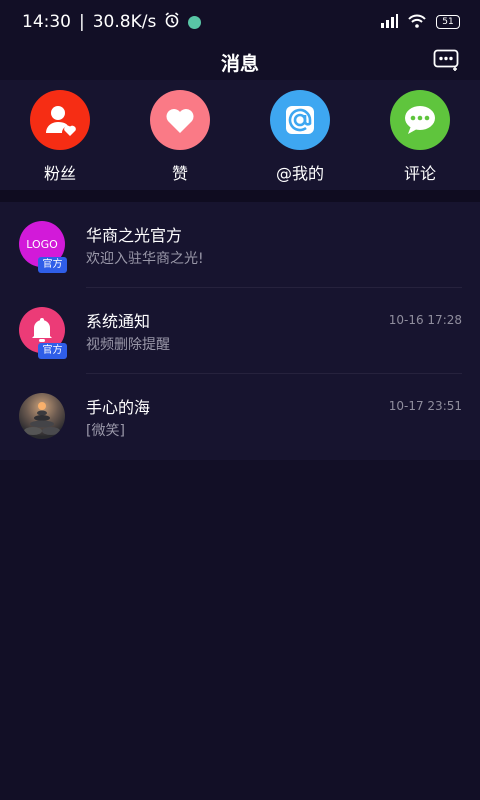 The height and width of the screenshot is (800, 480). What do you see at coordinates (240, 417) in the screenshot?
I see `message-item-user: 手心的海 [微笑] 10-17 23:51` at bounding box center [240, 417].